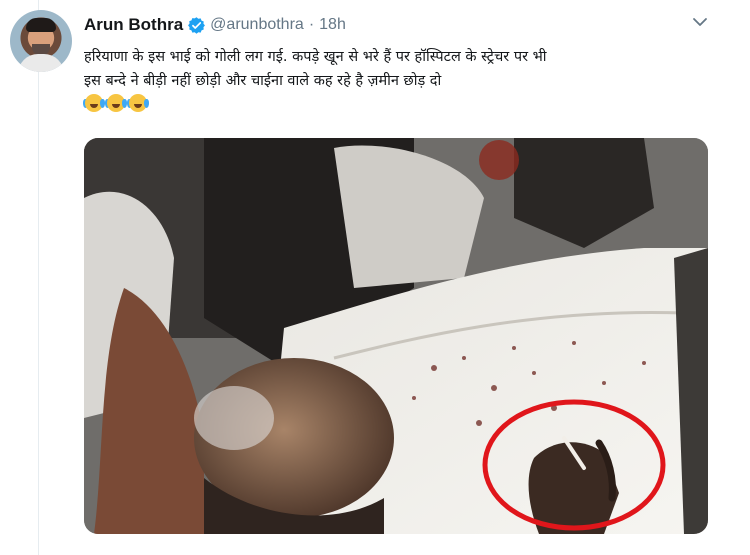  Describe the element at coordinates (700, 22) in the screenshot. I see `chevron-down-icon` at that location.